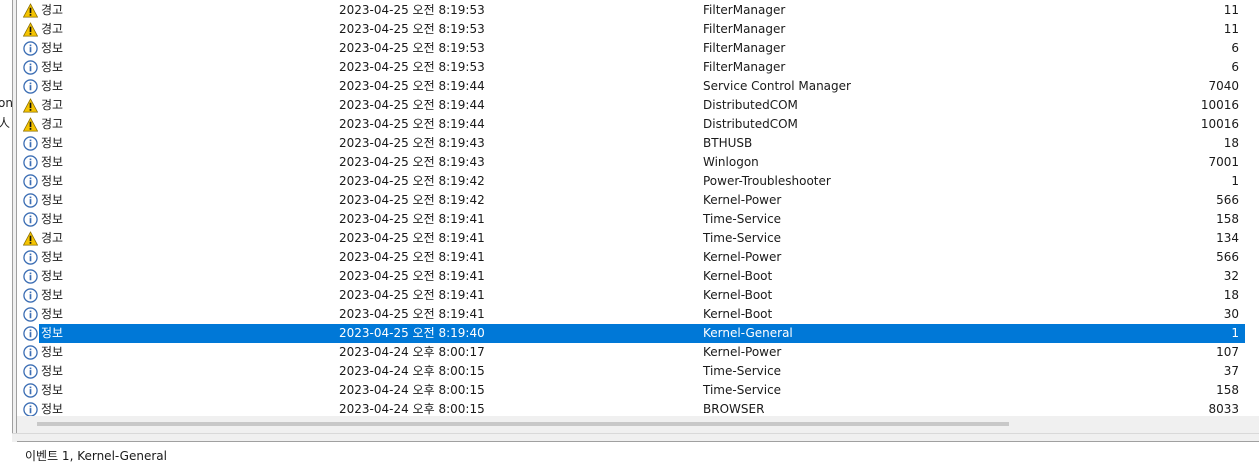 This screenshot has width=1259, height=469. I want to click on event-row: 정보 2023-04-25 오전 8:19:41 Kernel-Power 566, so click(631, 257).